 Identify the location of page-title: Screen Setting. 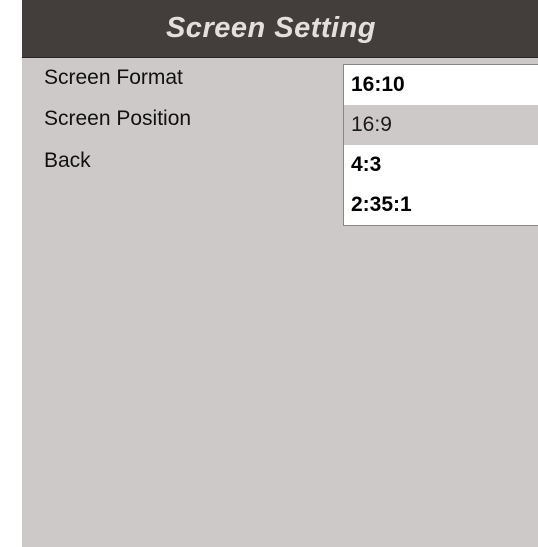
(271, 28).